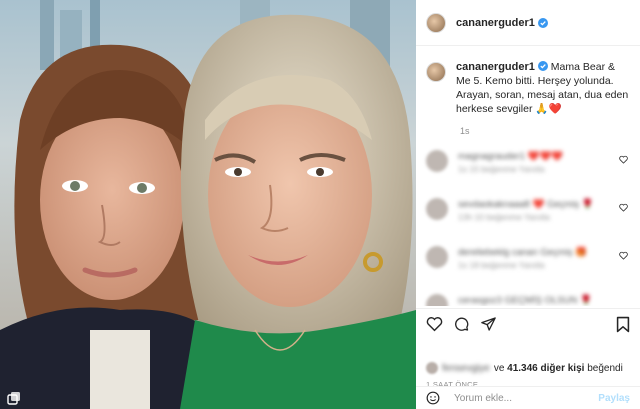  What do you see at coordinates (466, 368) in the screenshot?
I see `liker-name: fensevgiye` at bounding box center [466, 368].